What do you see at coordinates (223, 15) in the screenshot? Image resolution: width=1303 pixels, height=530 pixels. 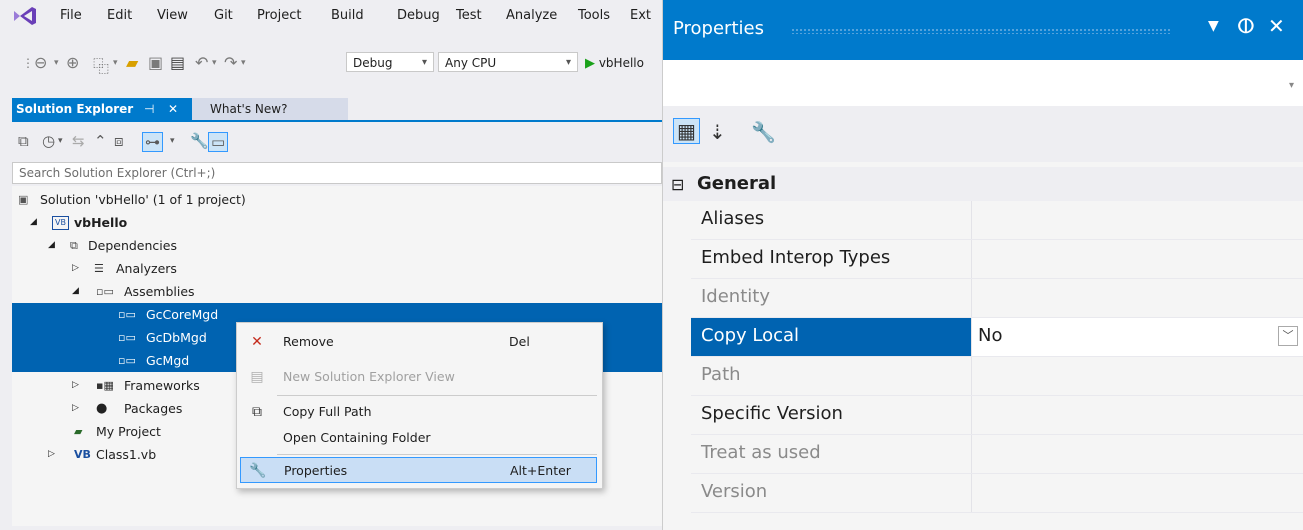 I see `menu-git: Git` at bounding box center [223, 15].